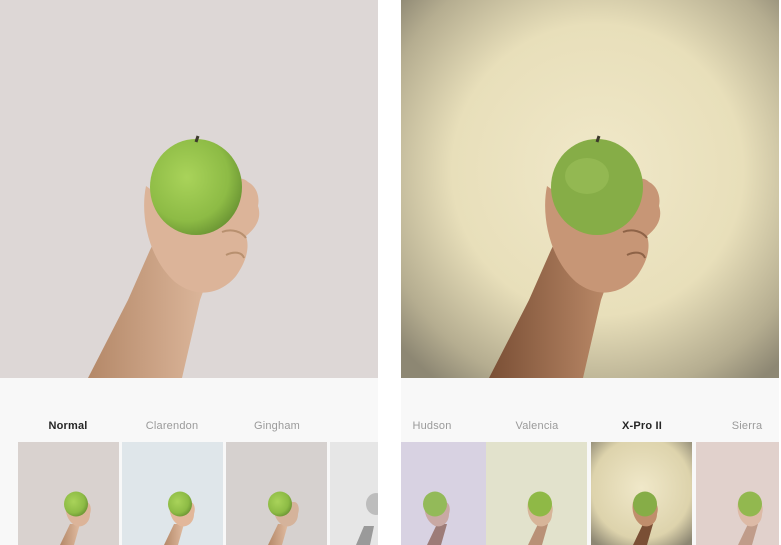 Image resolution: width=781 pixels, height=545 pixels. I want to click on filter-label-gingham: Gingham, so click(277, 426).